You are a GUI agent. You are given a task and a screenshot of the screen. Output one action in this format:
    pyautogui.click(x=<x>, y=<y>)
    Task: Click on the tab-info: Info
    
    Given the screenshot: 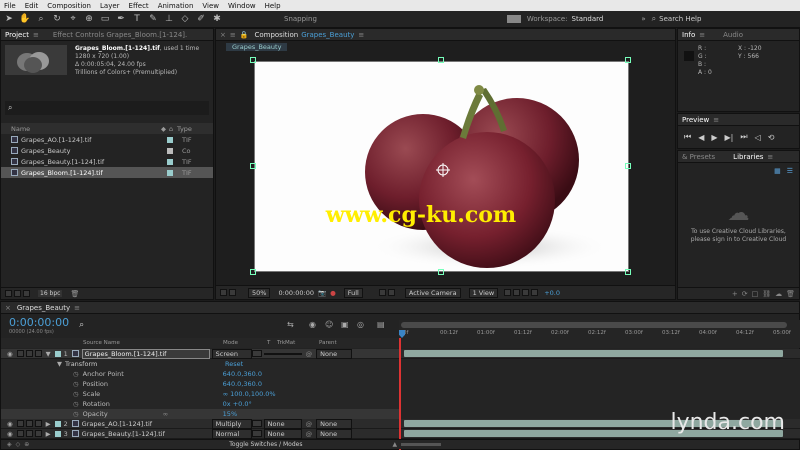 What is the action you would take?
    pyautogui.click(x=688, y=35)
    